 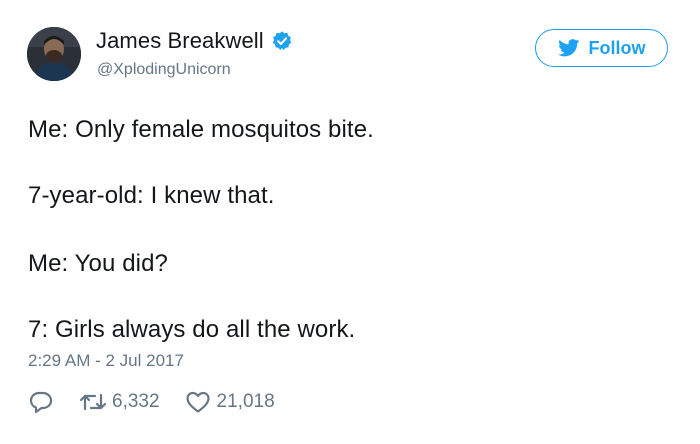 I want to click on reply-icon, so click(x=41, y=402).